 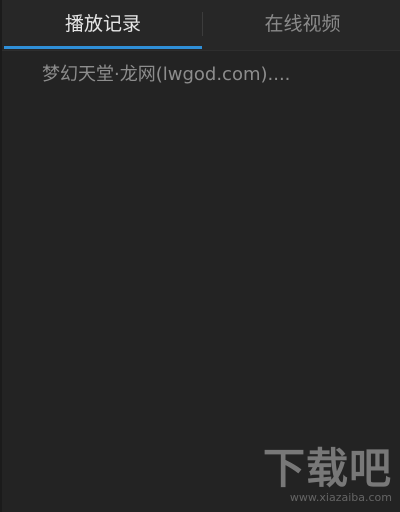 I want to click on watermark: 下载吧 www.xiazaiba.com, so click(x=327, y=476).